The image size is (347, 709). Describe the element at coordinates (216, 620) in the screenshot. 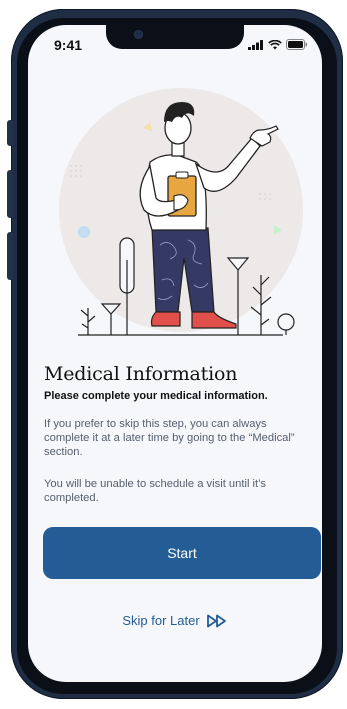

I see `fast-forward-icon` at that location.